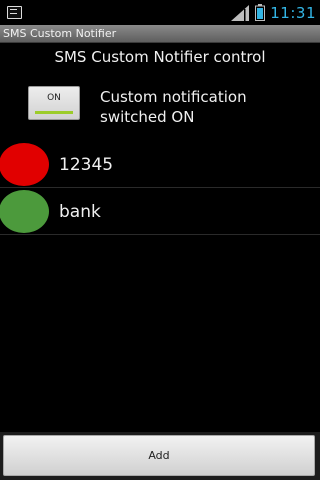 The width and height of the screenshot is (320, 480). Describe the element at coordinates (54, 98) in the screenshot. I see `toggle-label: ON` at that location.